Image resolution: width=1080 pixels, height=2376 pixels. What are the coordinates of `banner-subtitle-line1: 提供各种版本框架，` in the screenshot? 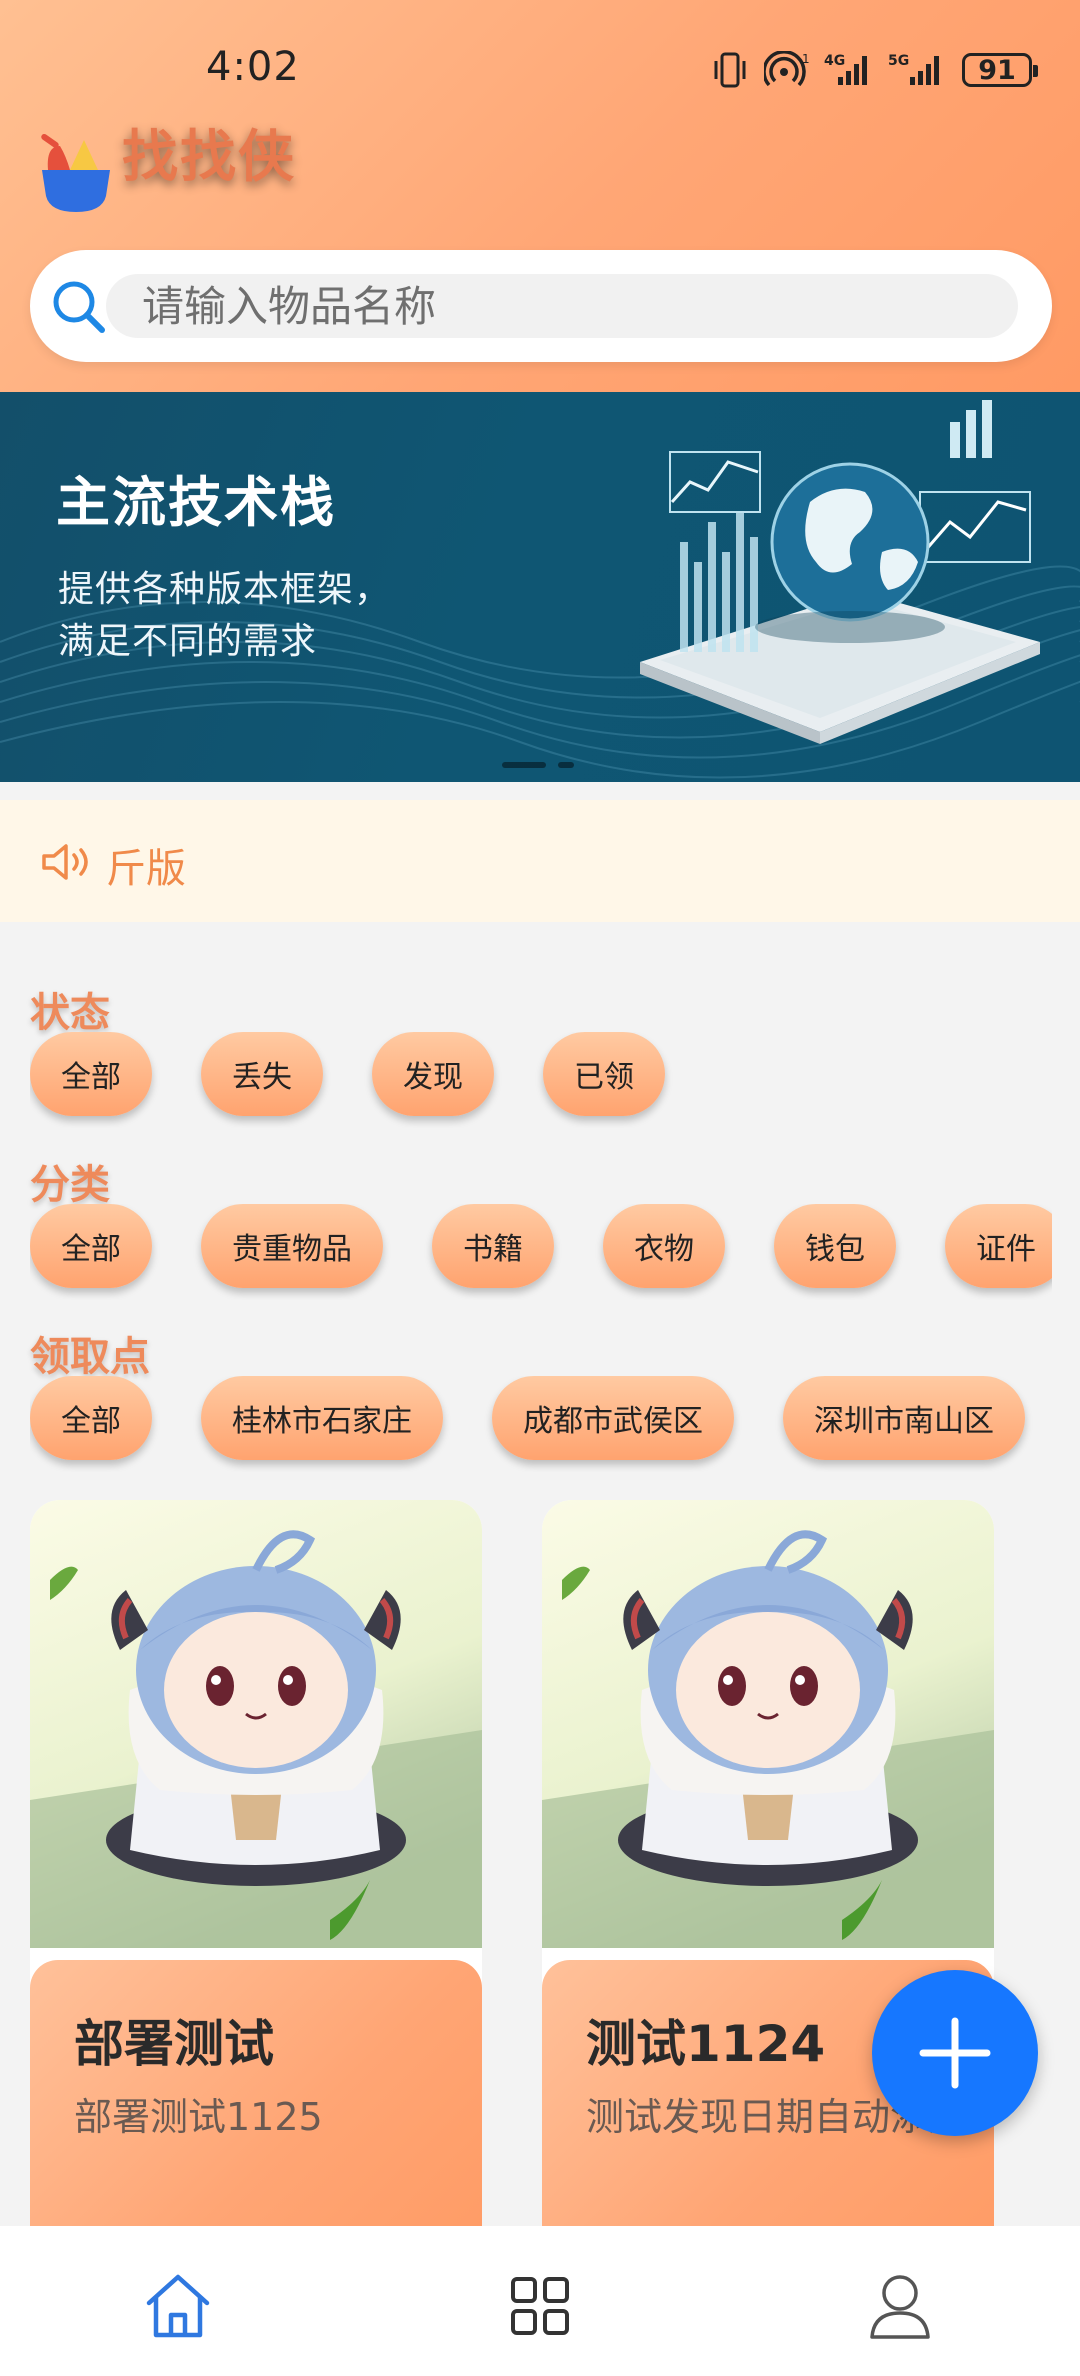 It's located at (225, 589).